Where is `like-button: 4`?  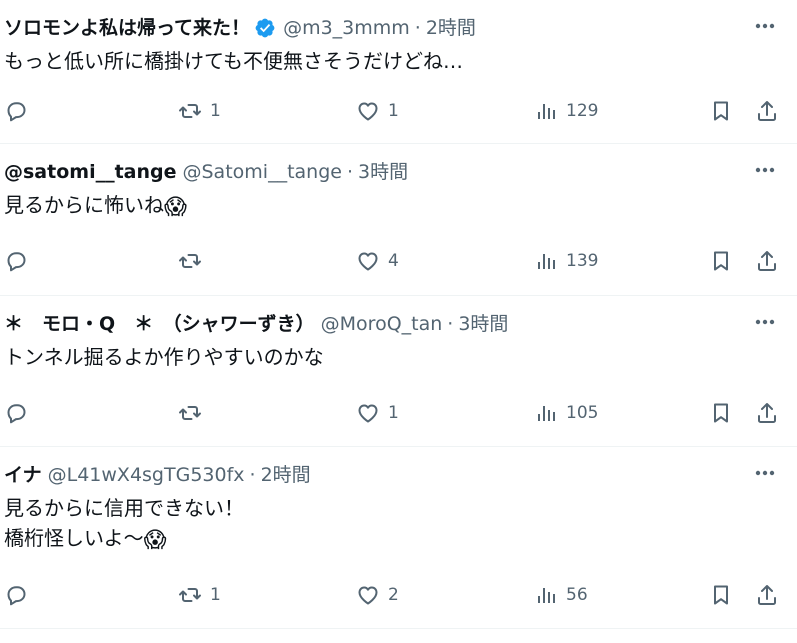
like-button: 4 is located at coordinates (377, 261).